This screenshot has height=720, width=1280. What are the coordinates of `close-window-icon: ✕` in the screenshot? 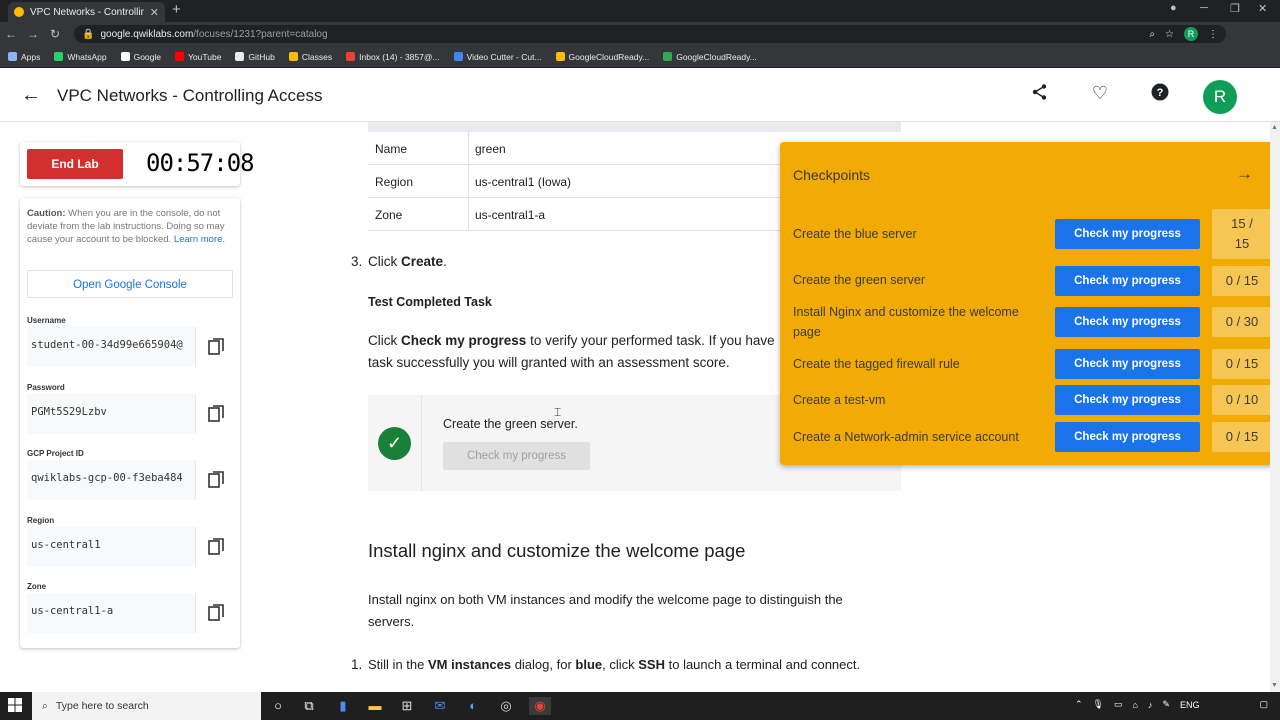 It's located at (1262, 8).